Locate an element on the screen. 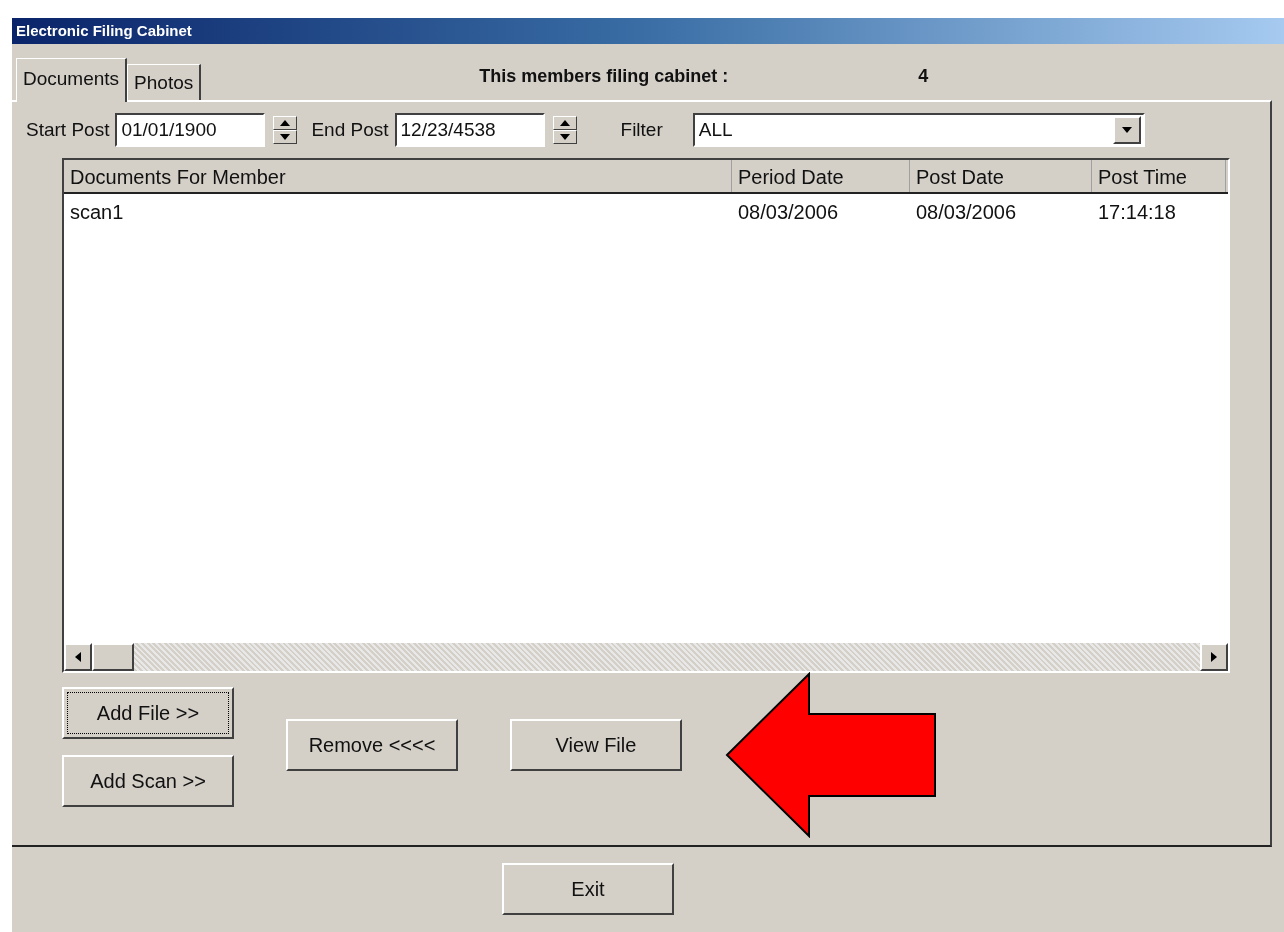 The image size is (1284, 932). scroll-thumb is located at coordinates (113, 657).